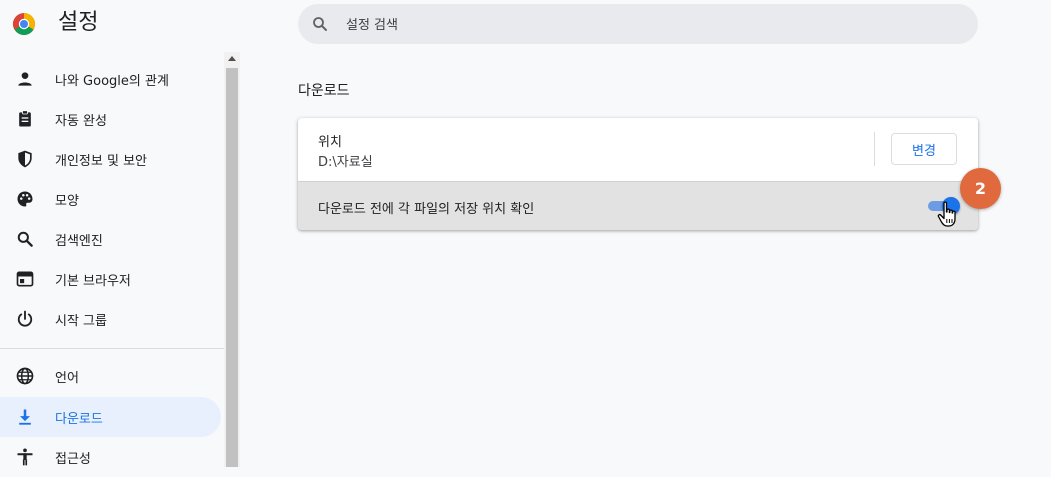 Image resolution: width=1051 pixels, height=477 pixels. I want to click on sidebar-item-privacy: 개인정보 및 보안, so click(110, 159).